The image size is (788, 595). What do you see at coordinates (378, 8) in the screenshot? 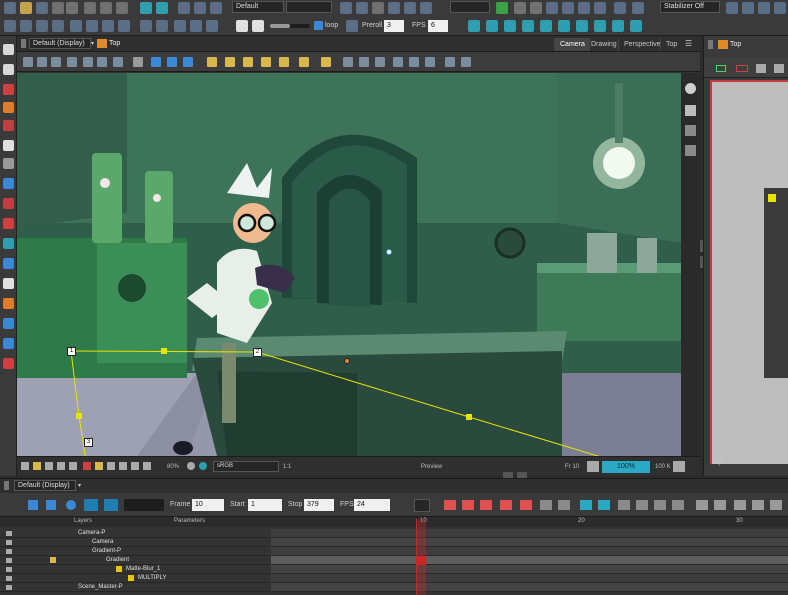
I see `peg-icon` at bounding box center [378, 8].